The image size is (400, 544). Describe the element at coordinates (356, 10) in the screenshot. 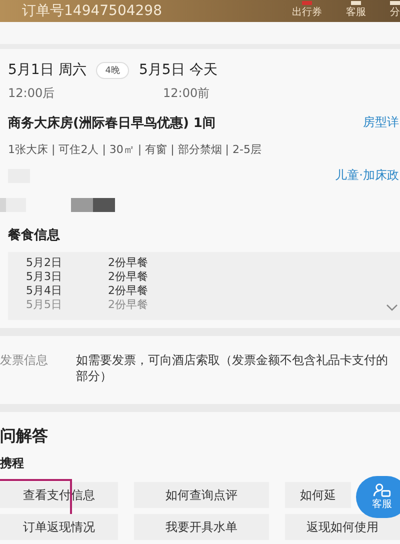

I see `header-action: 客服` at that location.